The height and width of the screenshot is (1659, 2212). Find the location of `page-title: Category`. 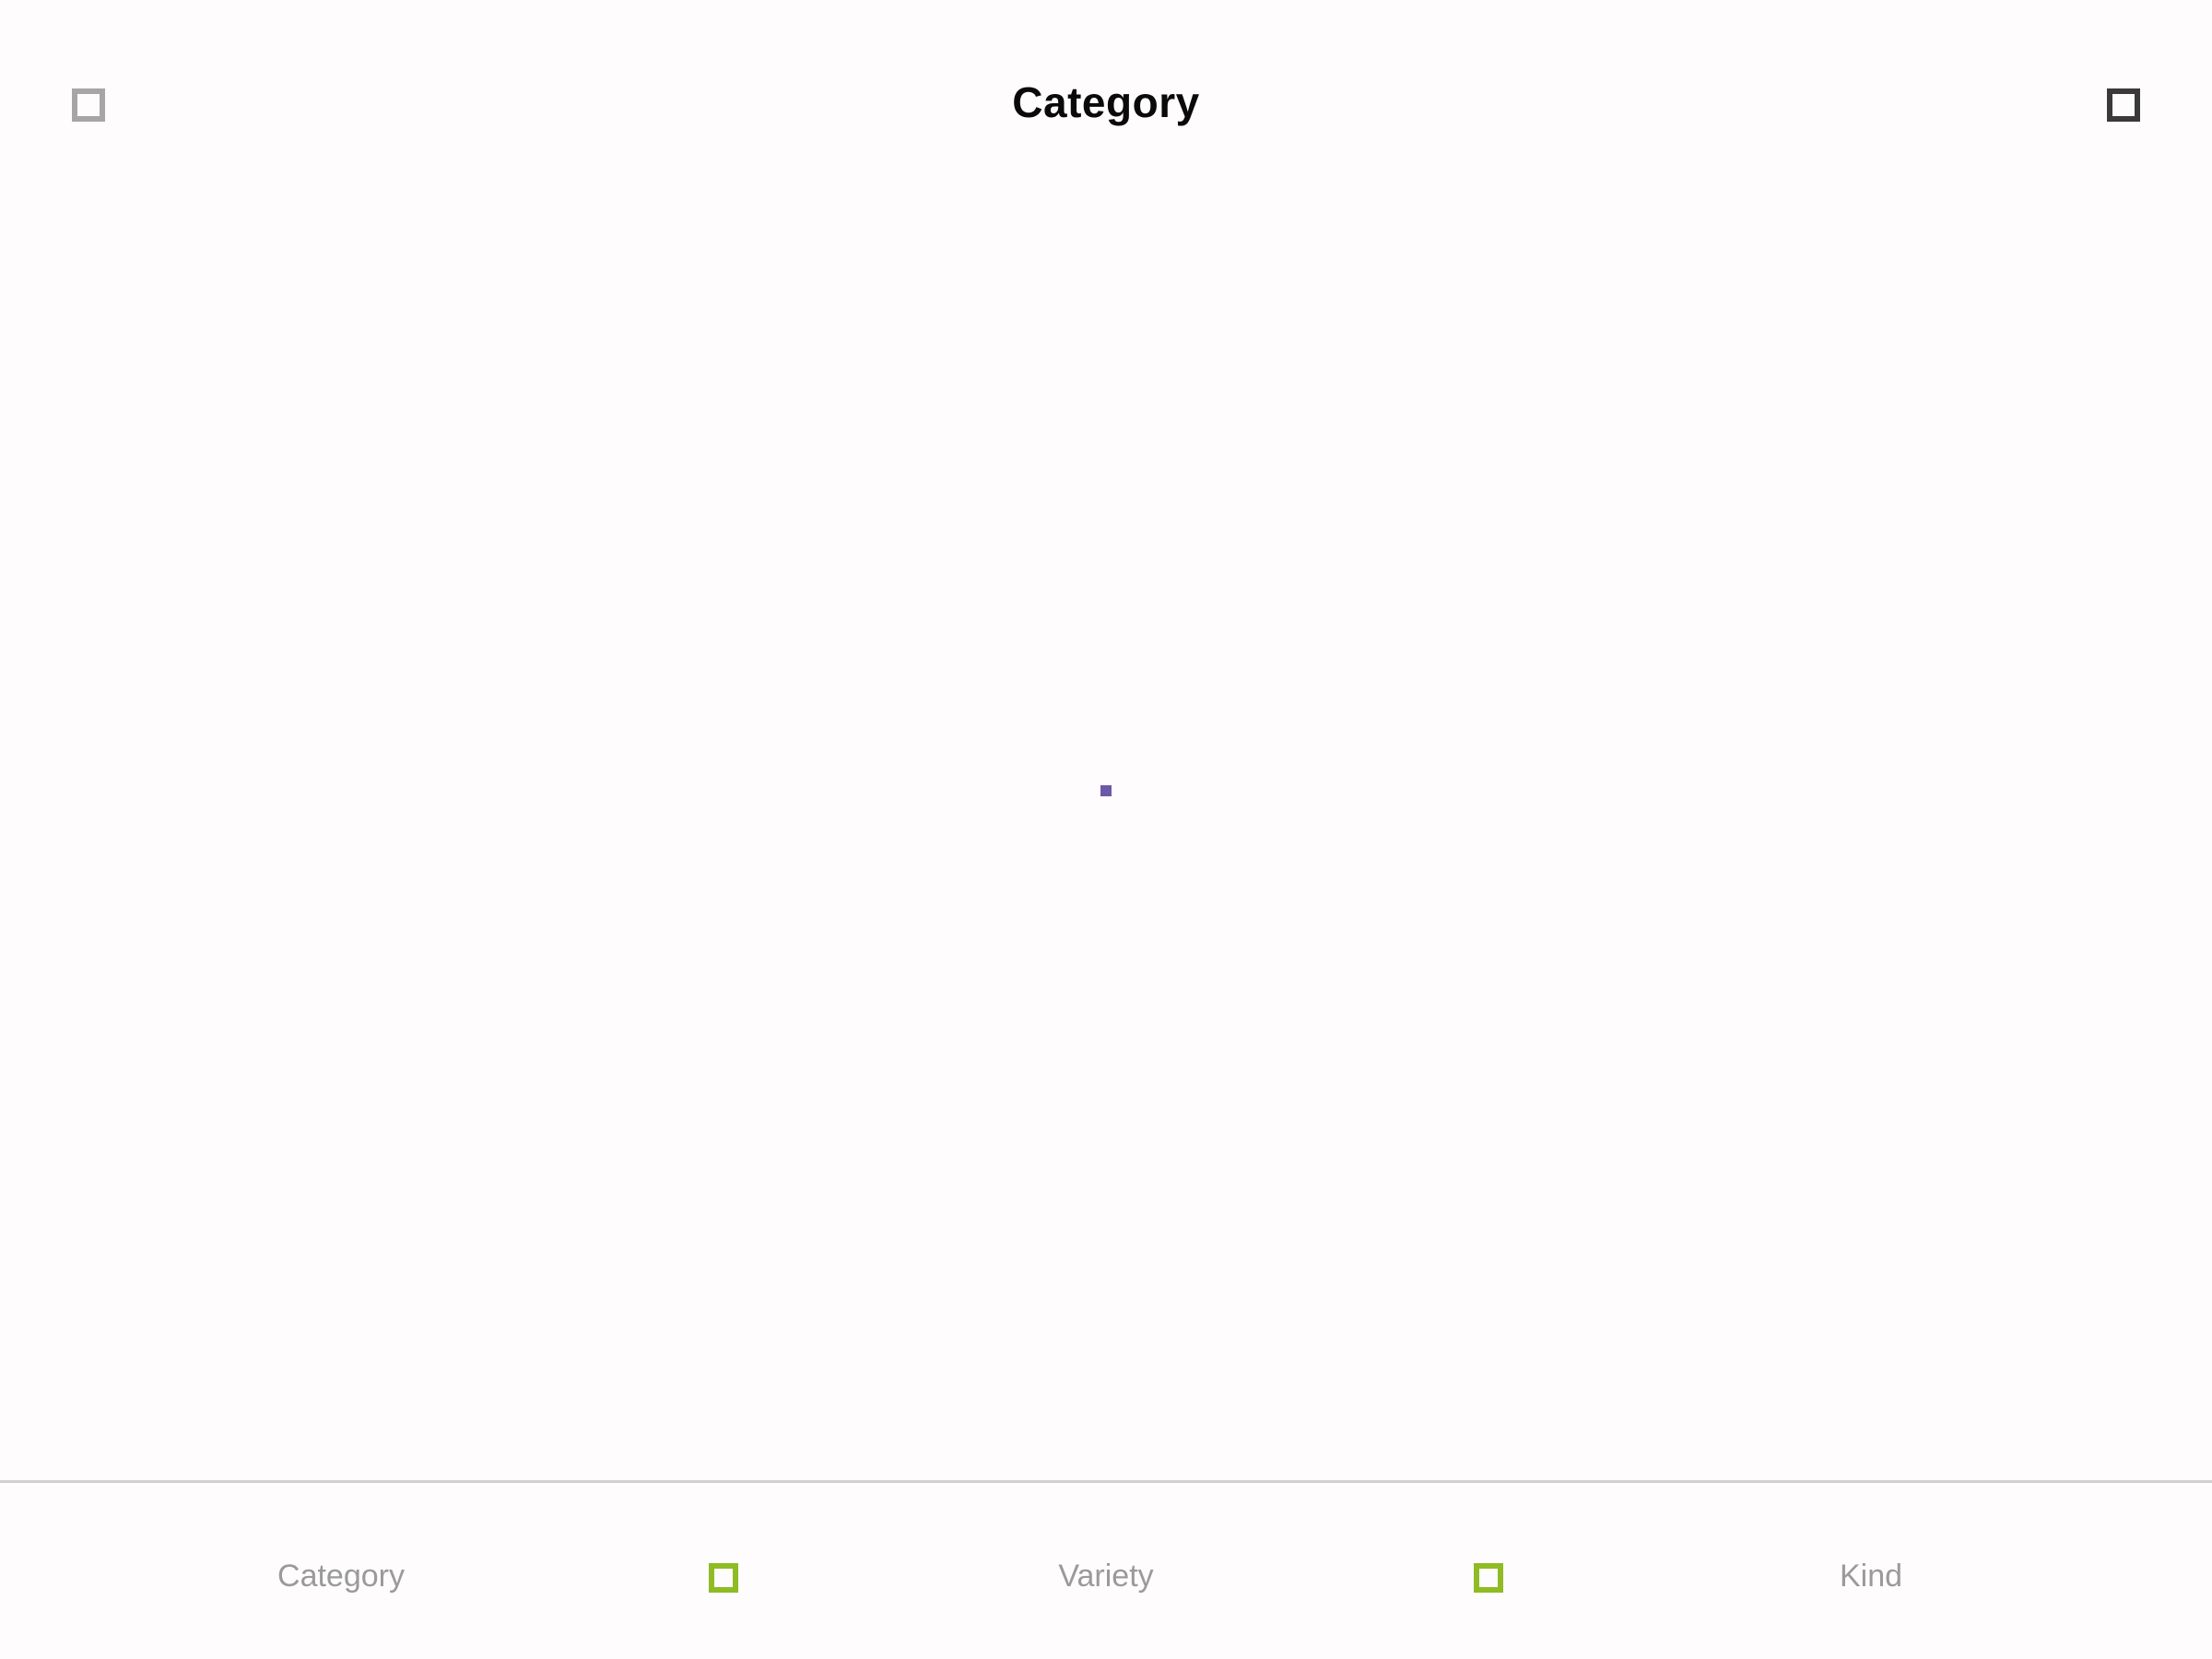

page-title: Category is located at coordinates (1106, 102).